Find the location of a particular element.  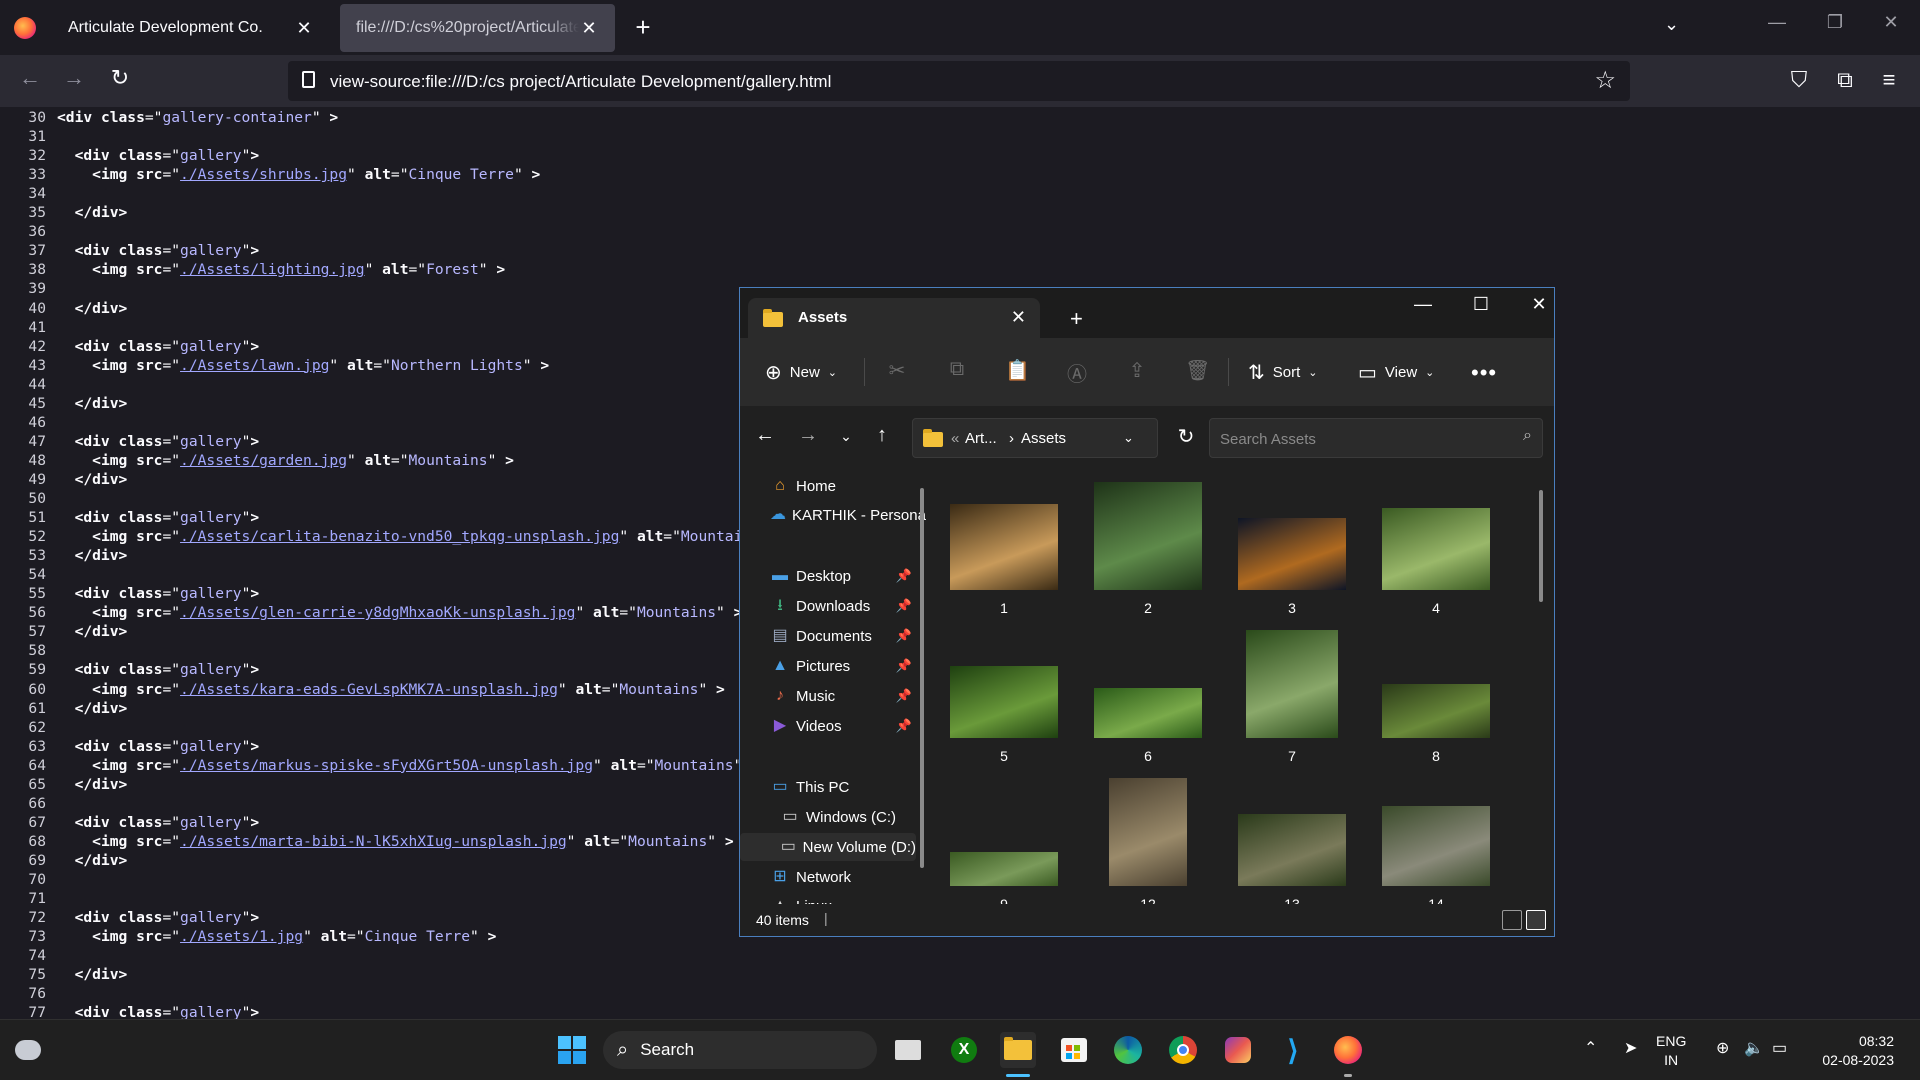

explorer-tab-assets: Assets ✕ is located at coordinates (894, 318).